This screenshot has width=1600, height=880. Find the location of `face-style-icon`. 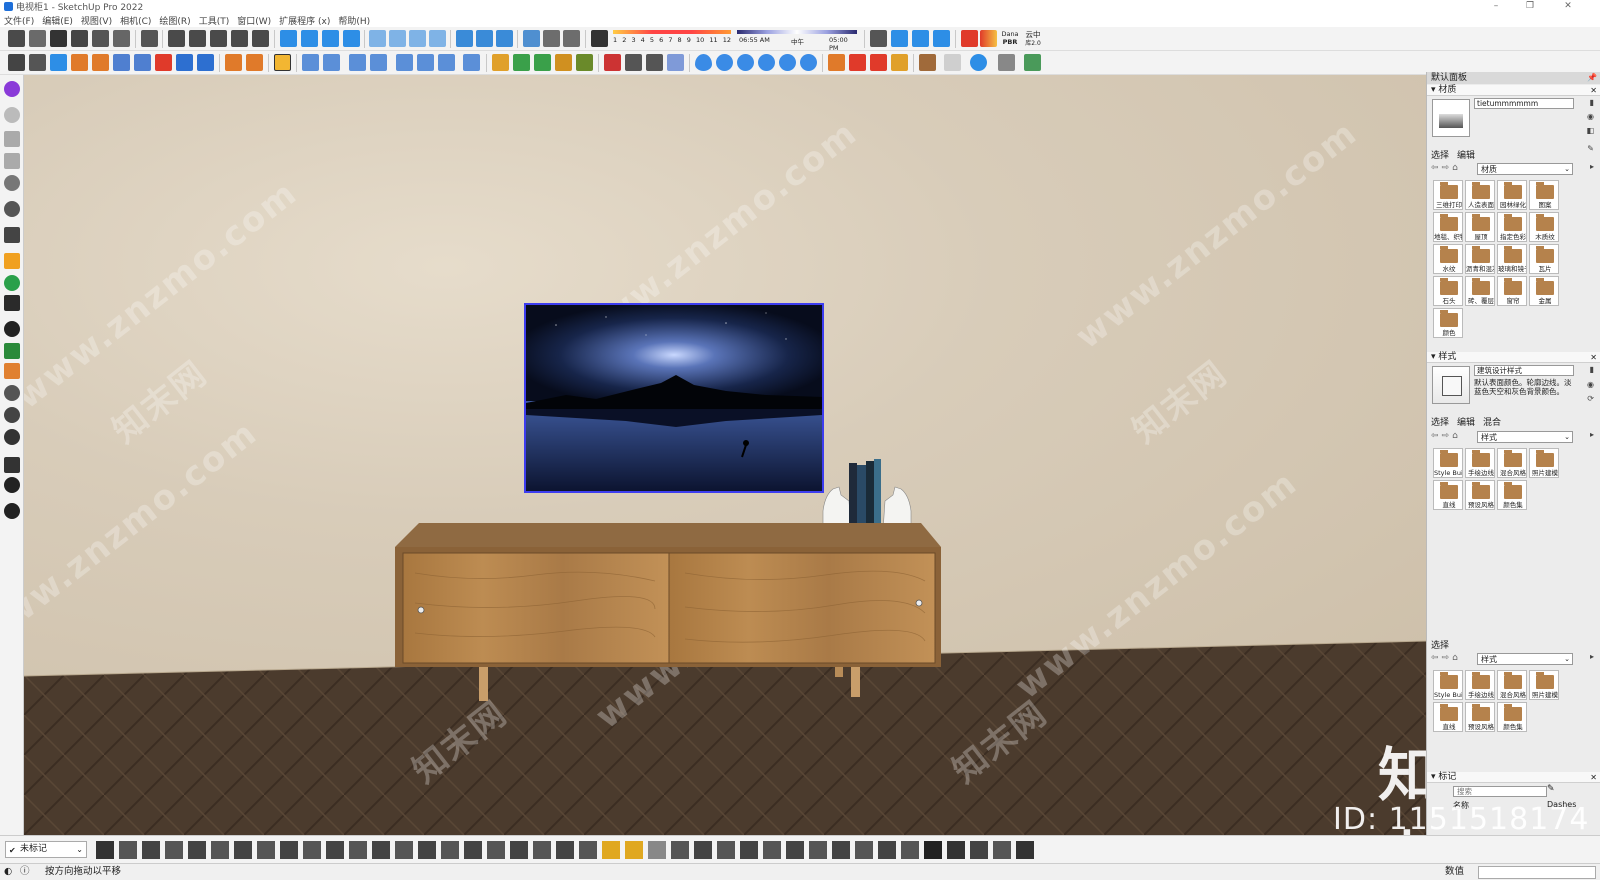

face-style-icon is located at coordinates (464, 38).